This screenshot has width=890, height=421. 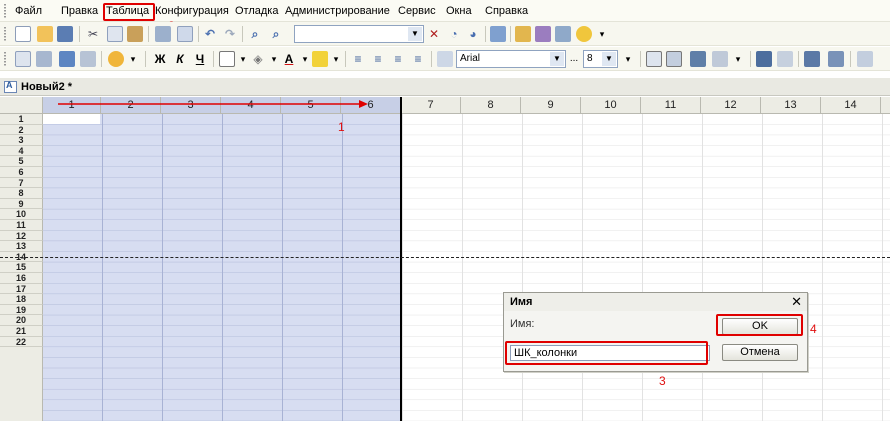 What do you see at coordinates (764, 59) in the screenshot?
I see `group-icon` at bounding box center [764, 59].